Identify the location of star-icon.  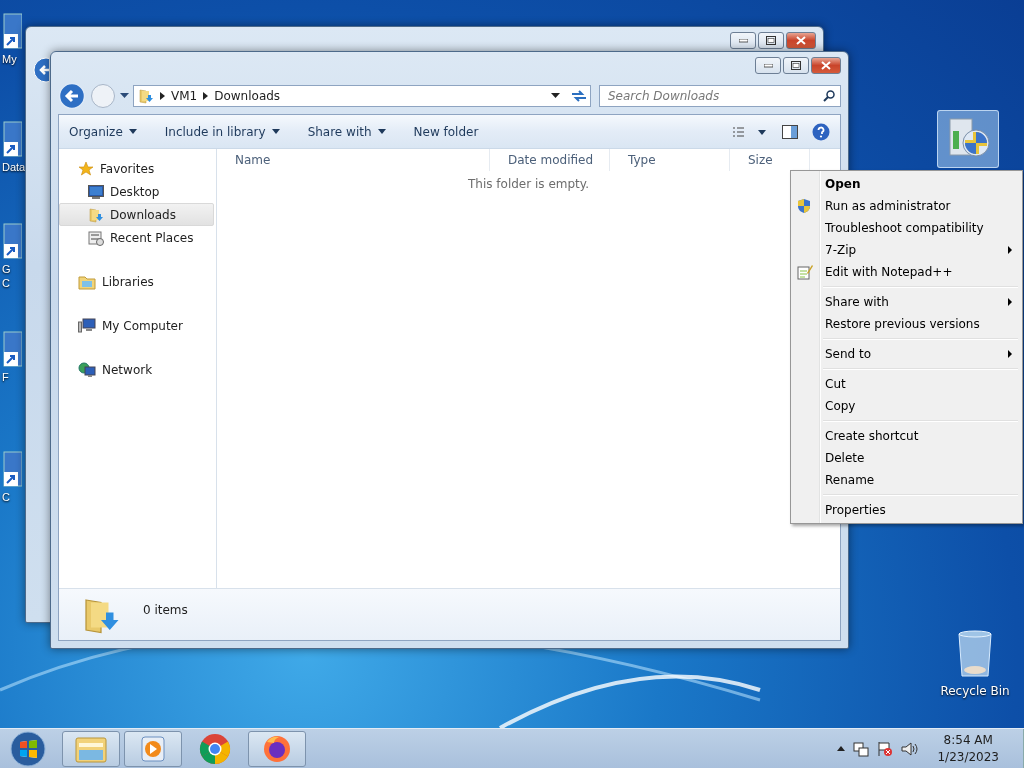
(86, 168).